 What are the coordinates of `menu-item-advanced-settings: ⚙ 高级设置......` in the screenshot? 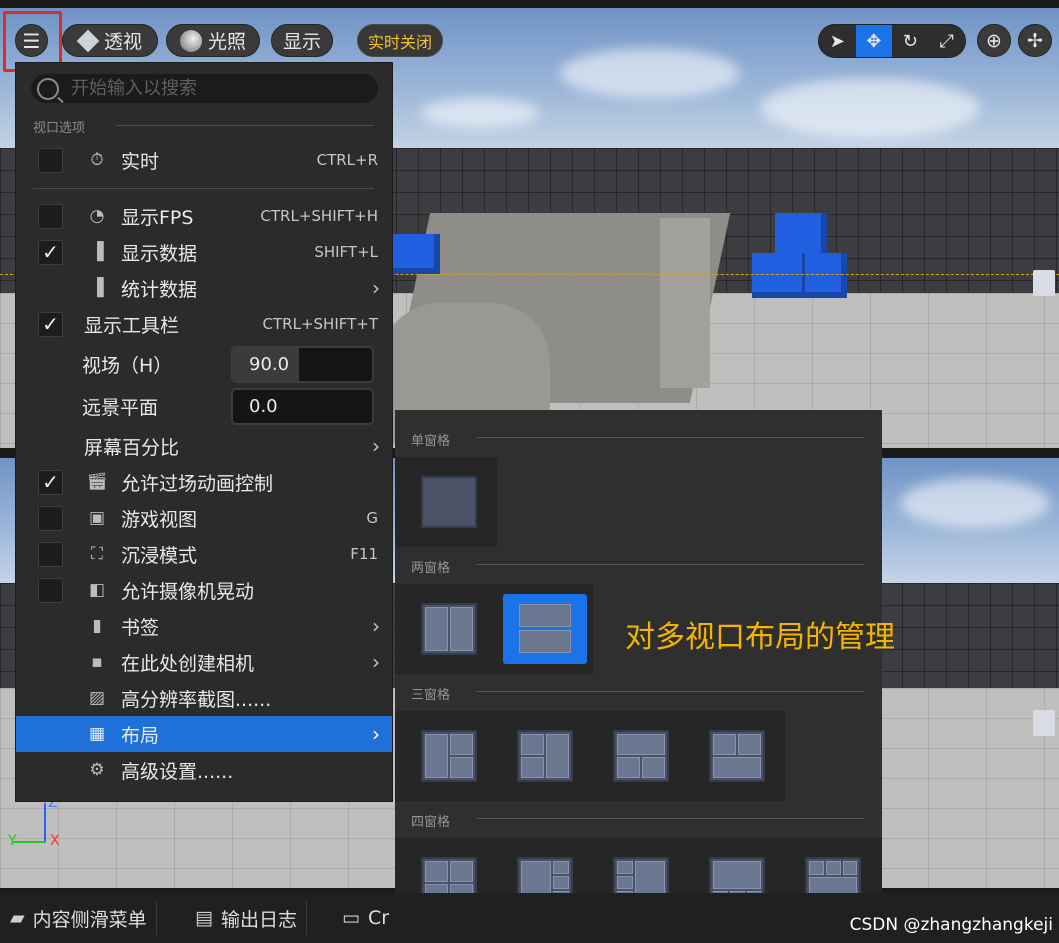 It's located at (204, 770).